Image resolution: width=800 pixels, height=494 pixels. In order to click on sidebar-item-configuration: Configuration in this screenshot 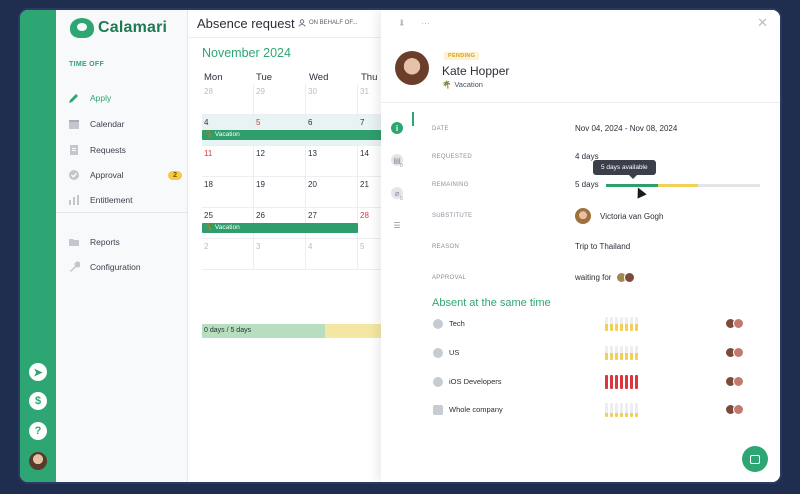, I will do `click(127, 267)`.